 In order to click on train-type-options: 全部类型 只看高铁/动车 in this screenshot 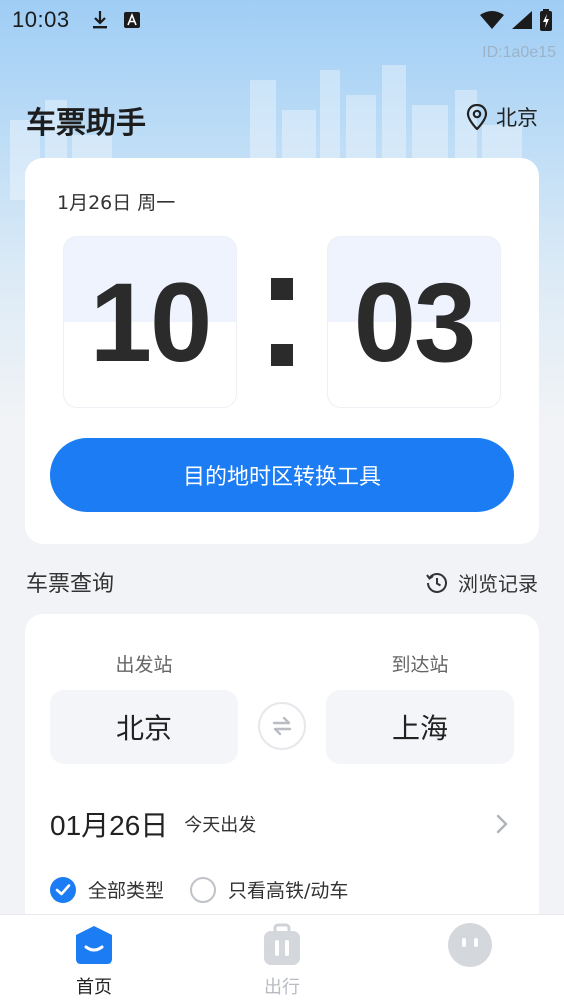, I will do `click(212, 889)`.